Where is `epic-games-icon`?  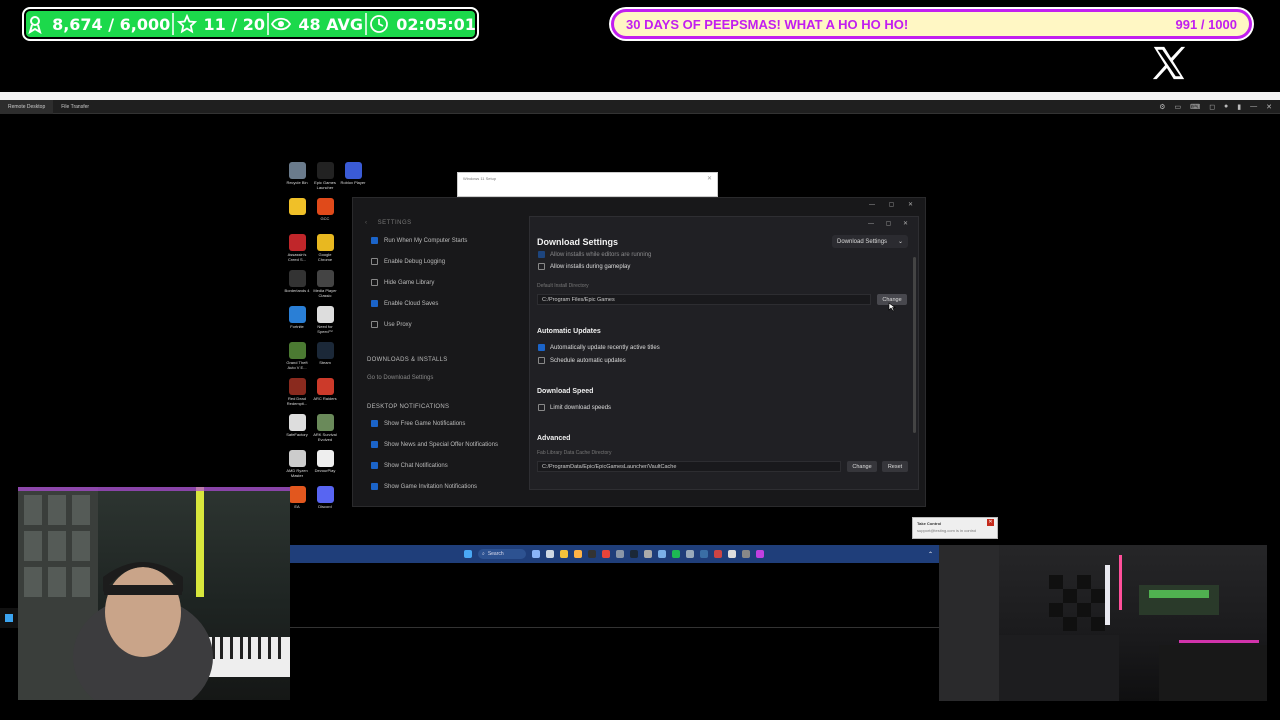 epic-games-icon is located at coordinates (592, 554).